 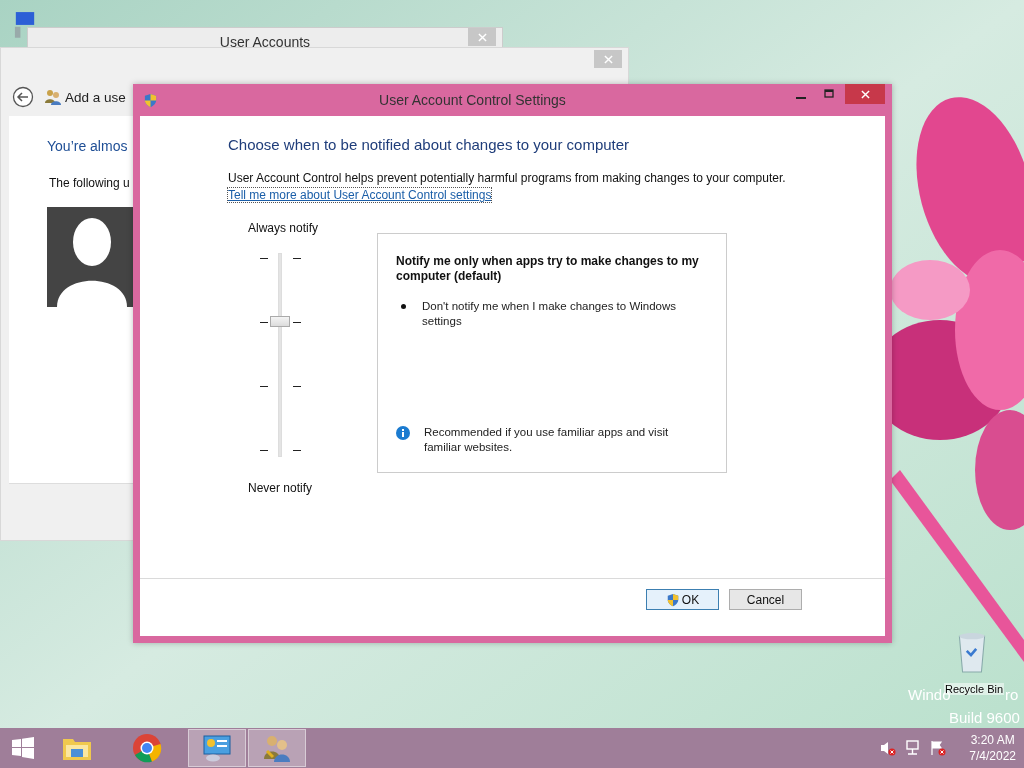 I want to click on breadcrumb: Add a use, so click(x=95, y=97).